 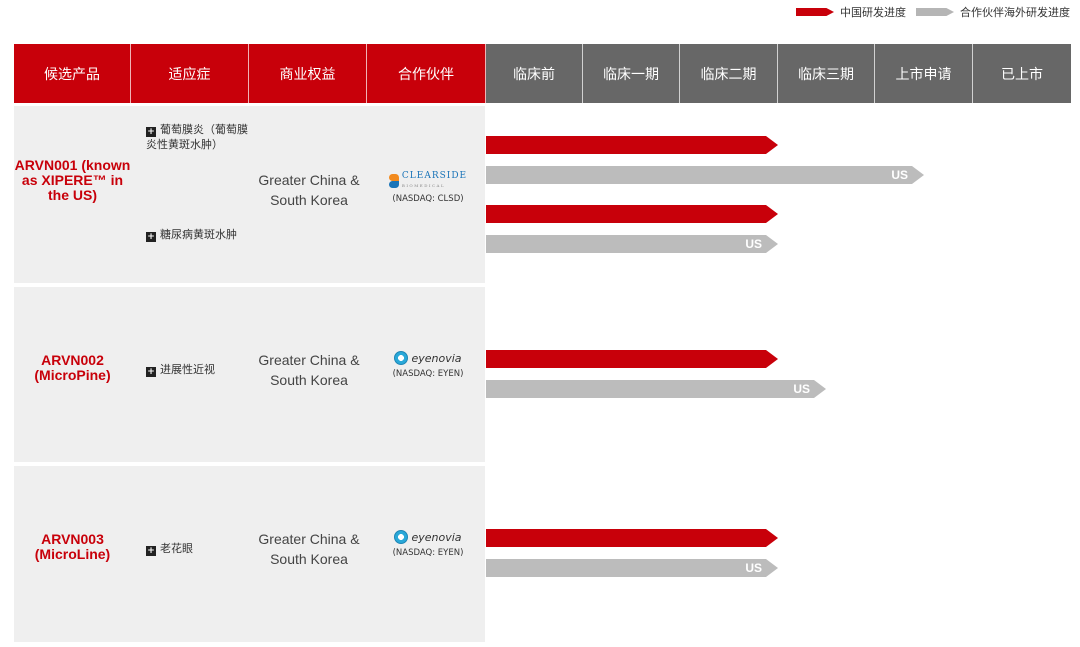 I want to click on product-name: ARVN002 (MicroPine), so click(x=72, y=367).